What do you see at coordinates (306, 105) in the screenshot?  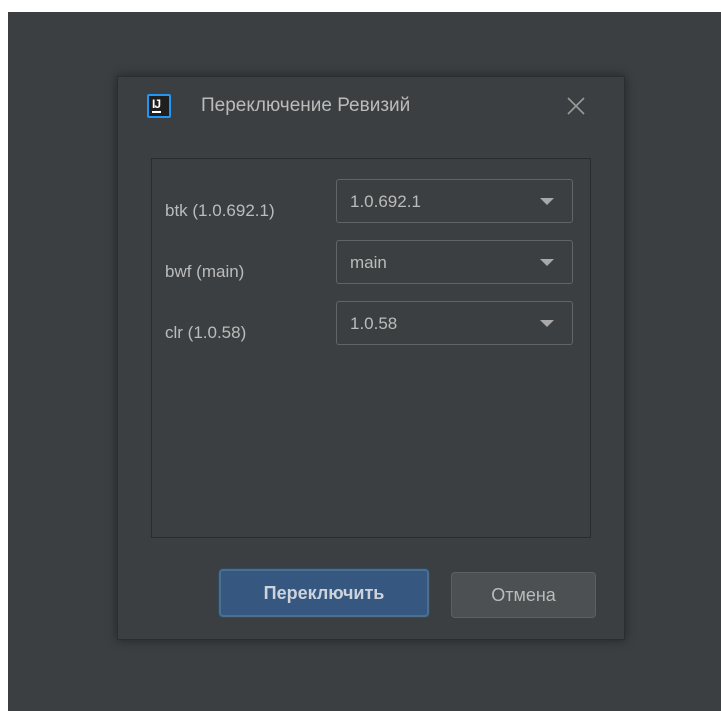 I see `dialog-title: Переключение Ревизий` at bounding box center [306, 105].